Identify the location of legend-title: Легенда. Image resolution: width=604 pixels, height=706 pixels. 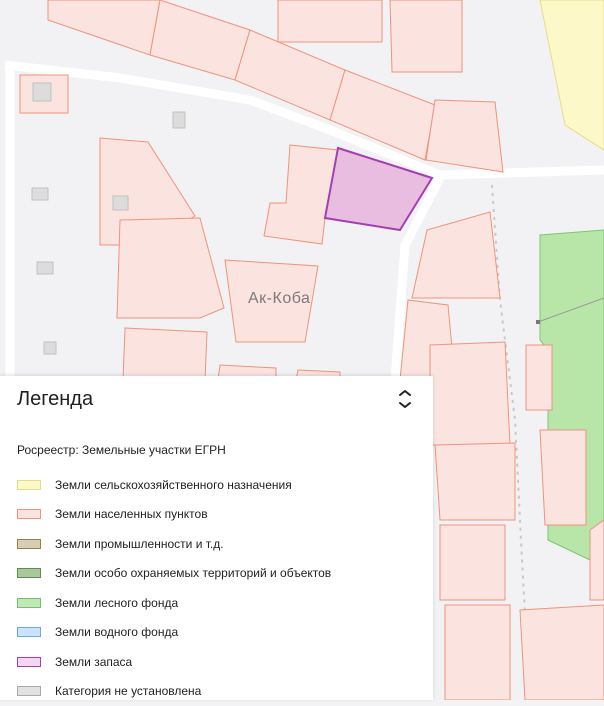
(55, 399).